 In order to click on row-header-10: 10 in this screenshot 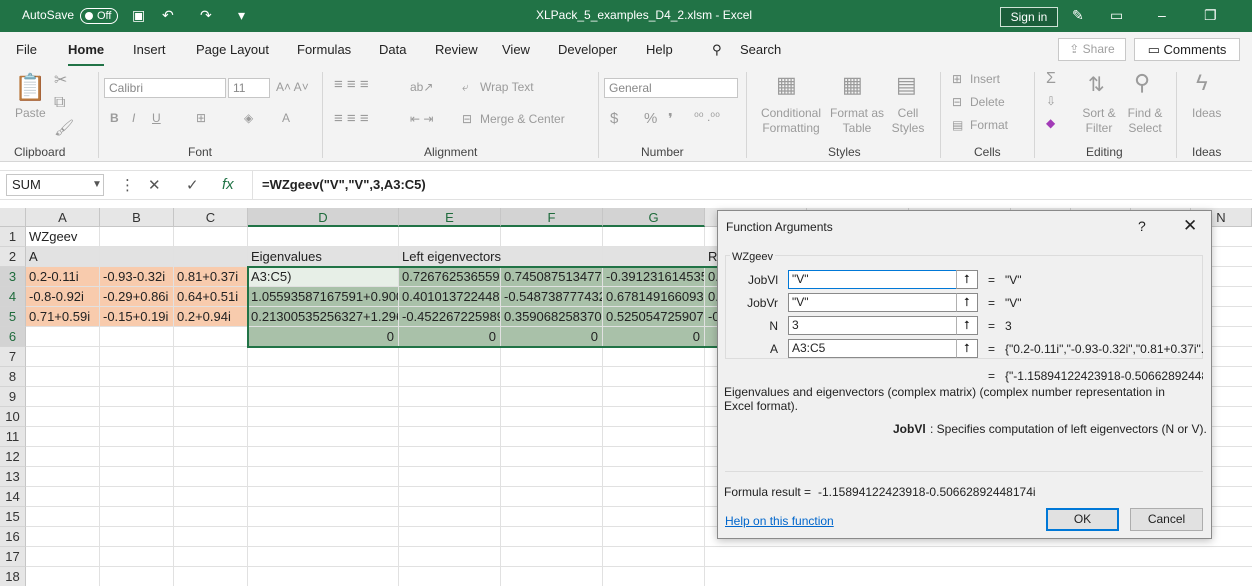, I will do `click(13, 417)`.